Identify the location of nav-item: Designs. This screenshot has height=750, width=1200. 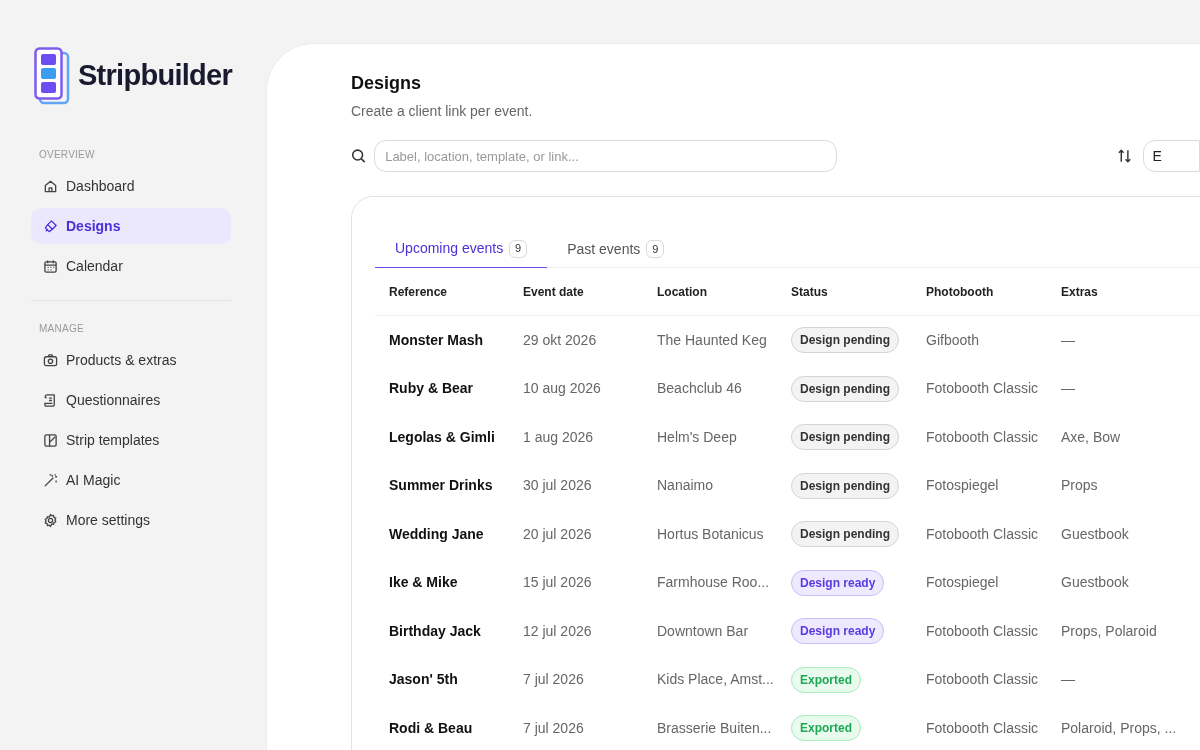
(131, 226).